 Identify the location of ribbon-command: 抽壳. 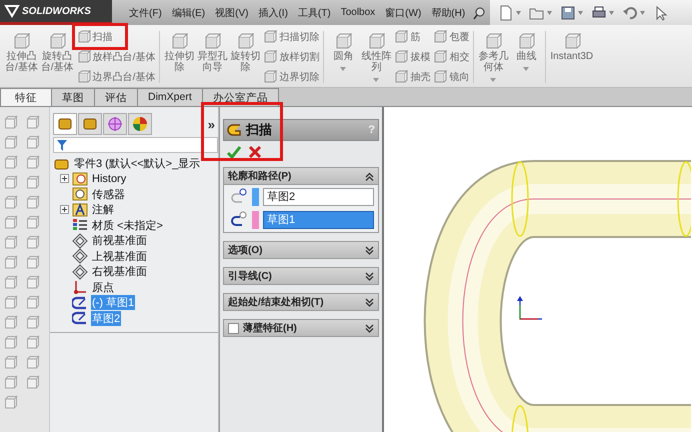
(412, 76).